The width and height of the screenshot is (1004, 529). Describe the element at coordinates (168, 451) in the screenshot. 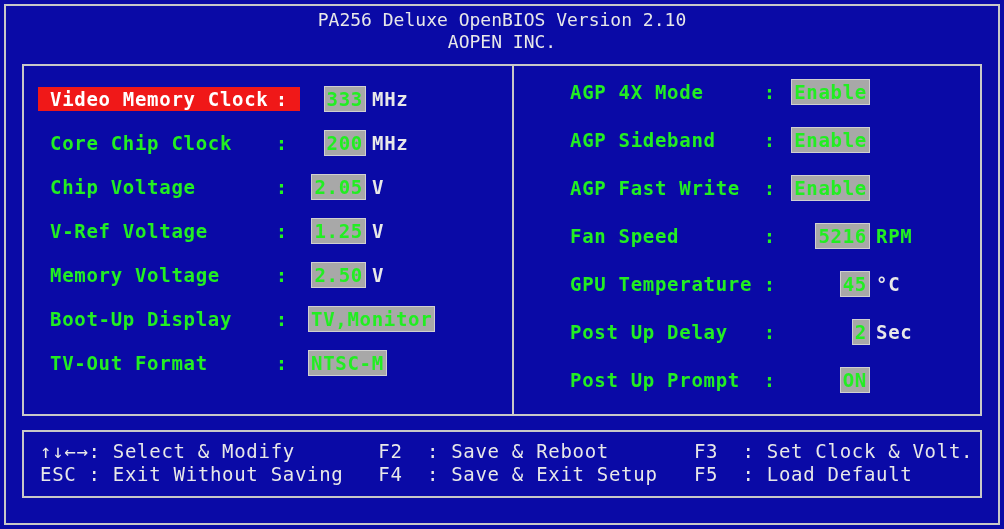

I see `key-hint: ↑↓←→: Select & Modify` at that location.